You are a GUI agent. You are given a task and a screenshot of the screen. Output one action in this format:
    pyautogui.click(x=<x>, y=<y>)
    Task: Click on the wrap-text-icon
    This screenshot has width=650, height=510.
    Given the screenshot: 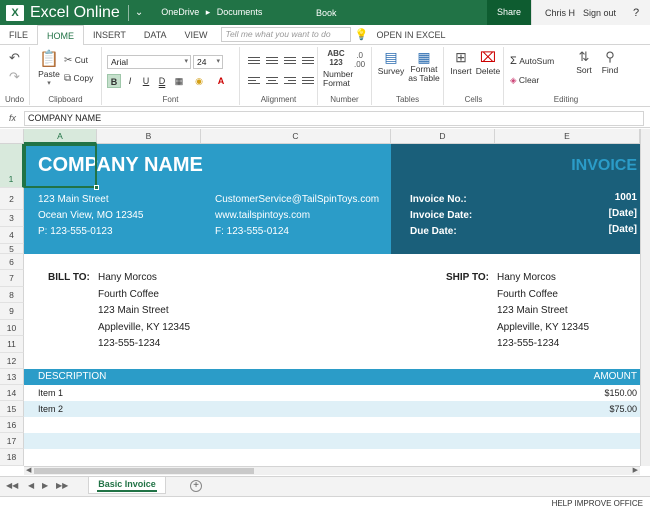 What is the action you would take?
    pyautogui.click(x=308, y=60)
    